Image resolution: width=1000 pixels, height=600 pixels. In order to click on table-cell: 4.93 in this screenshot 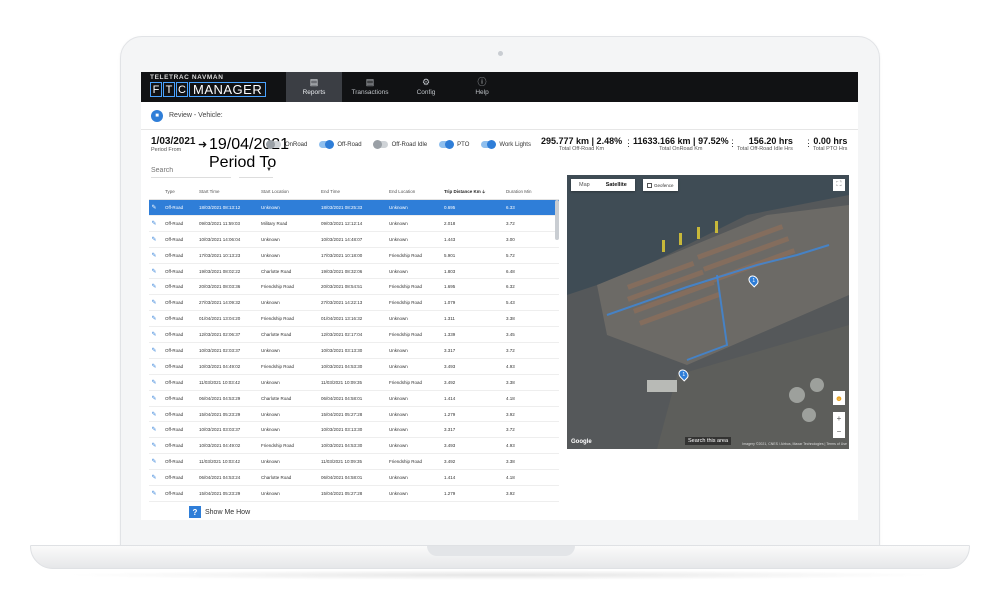, I will do `click(510, 366)`.